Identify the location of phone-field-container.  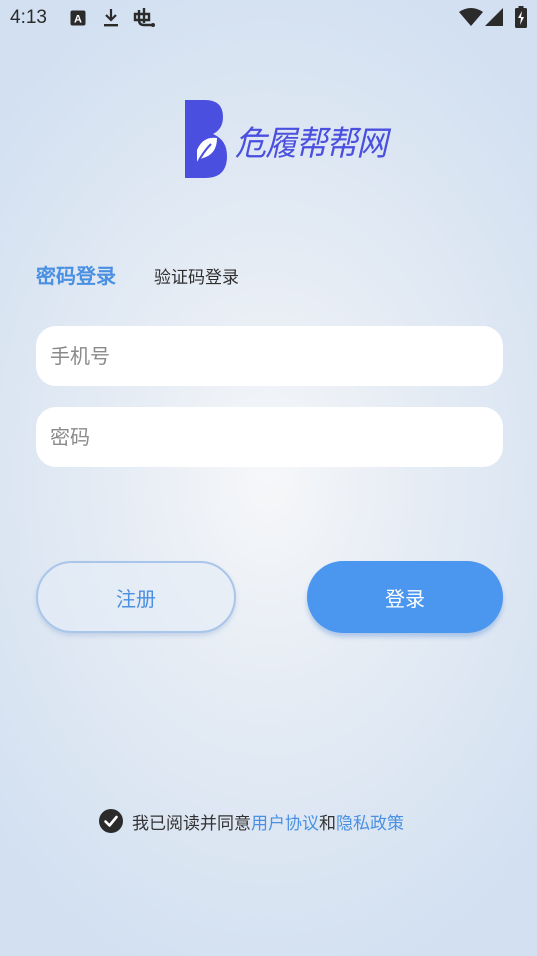
(269, 356).